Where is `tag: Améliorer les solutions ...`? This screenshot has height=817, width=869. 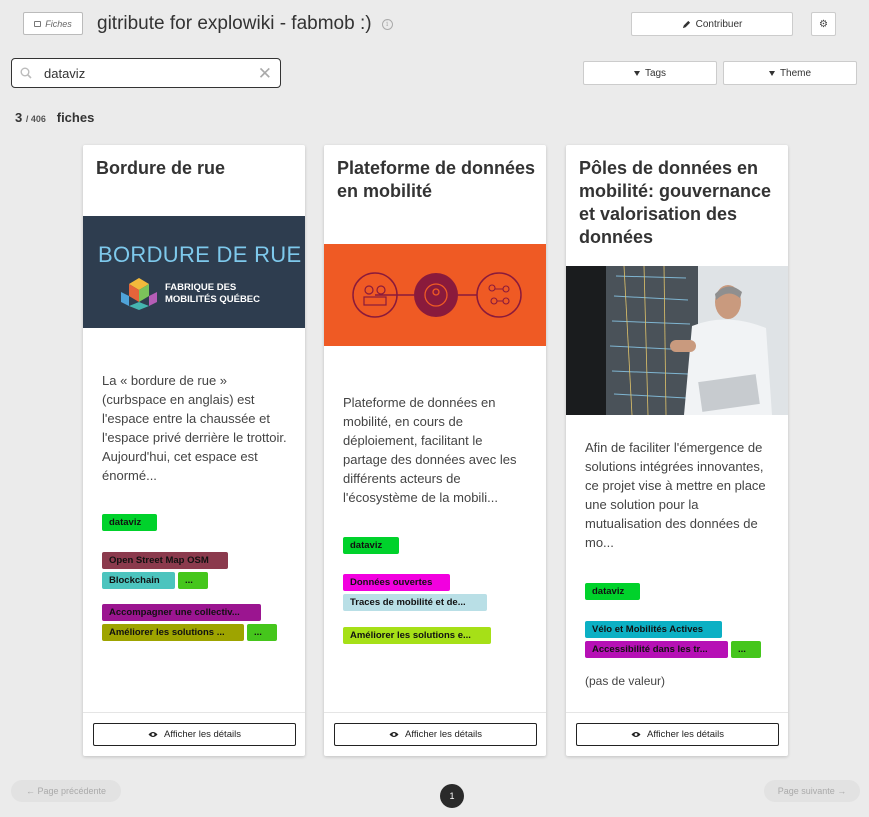 tag: Améliorer les solutions ... is located at coordinates (173, 632).